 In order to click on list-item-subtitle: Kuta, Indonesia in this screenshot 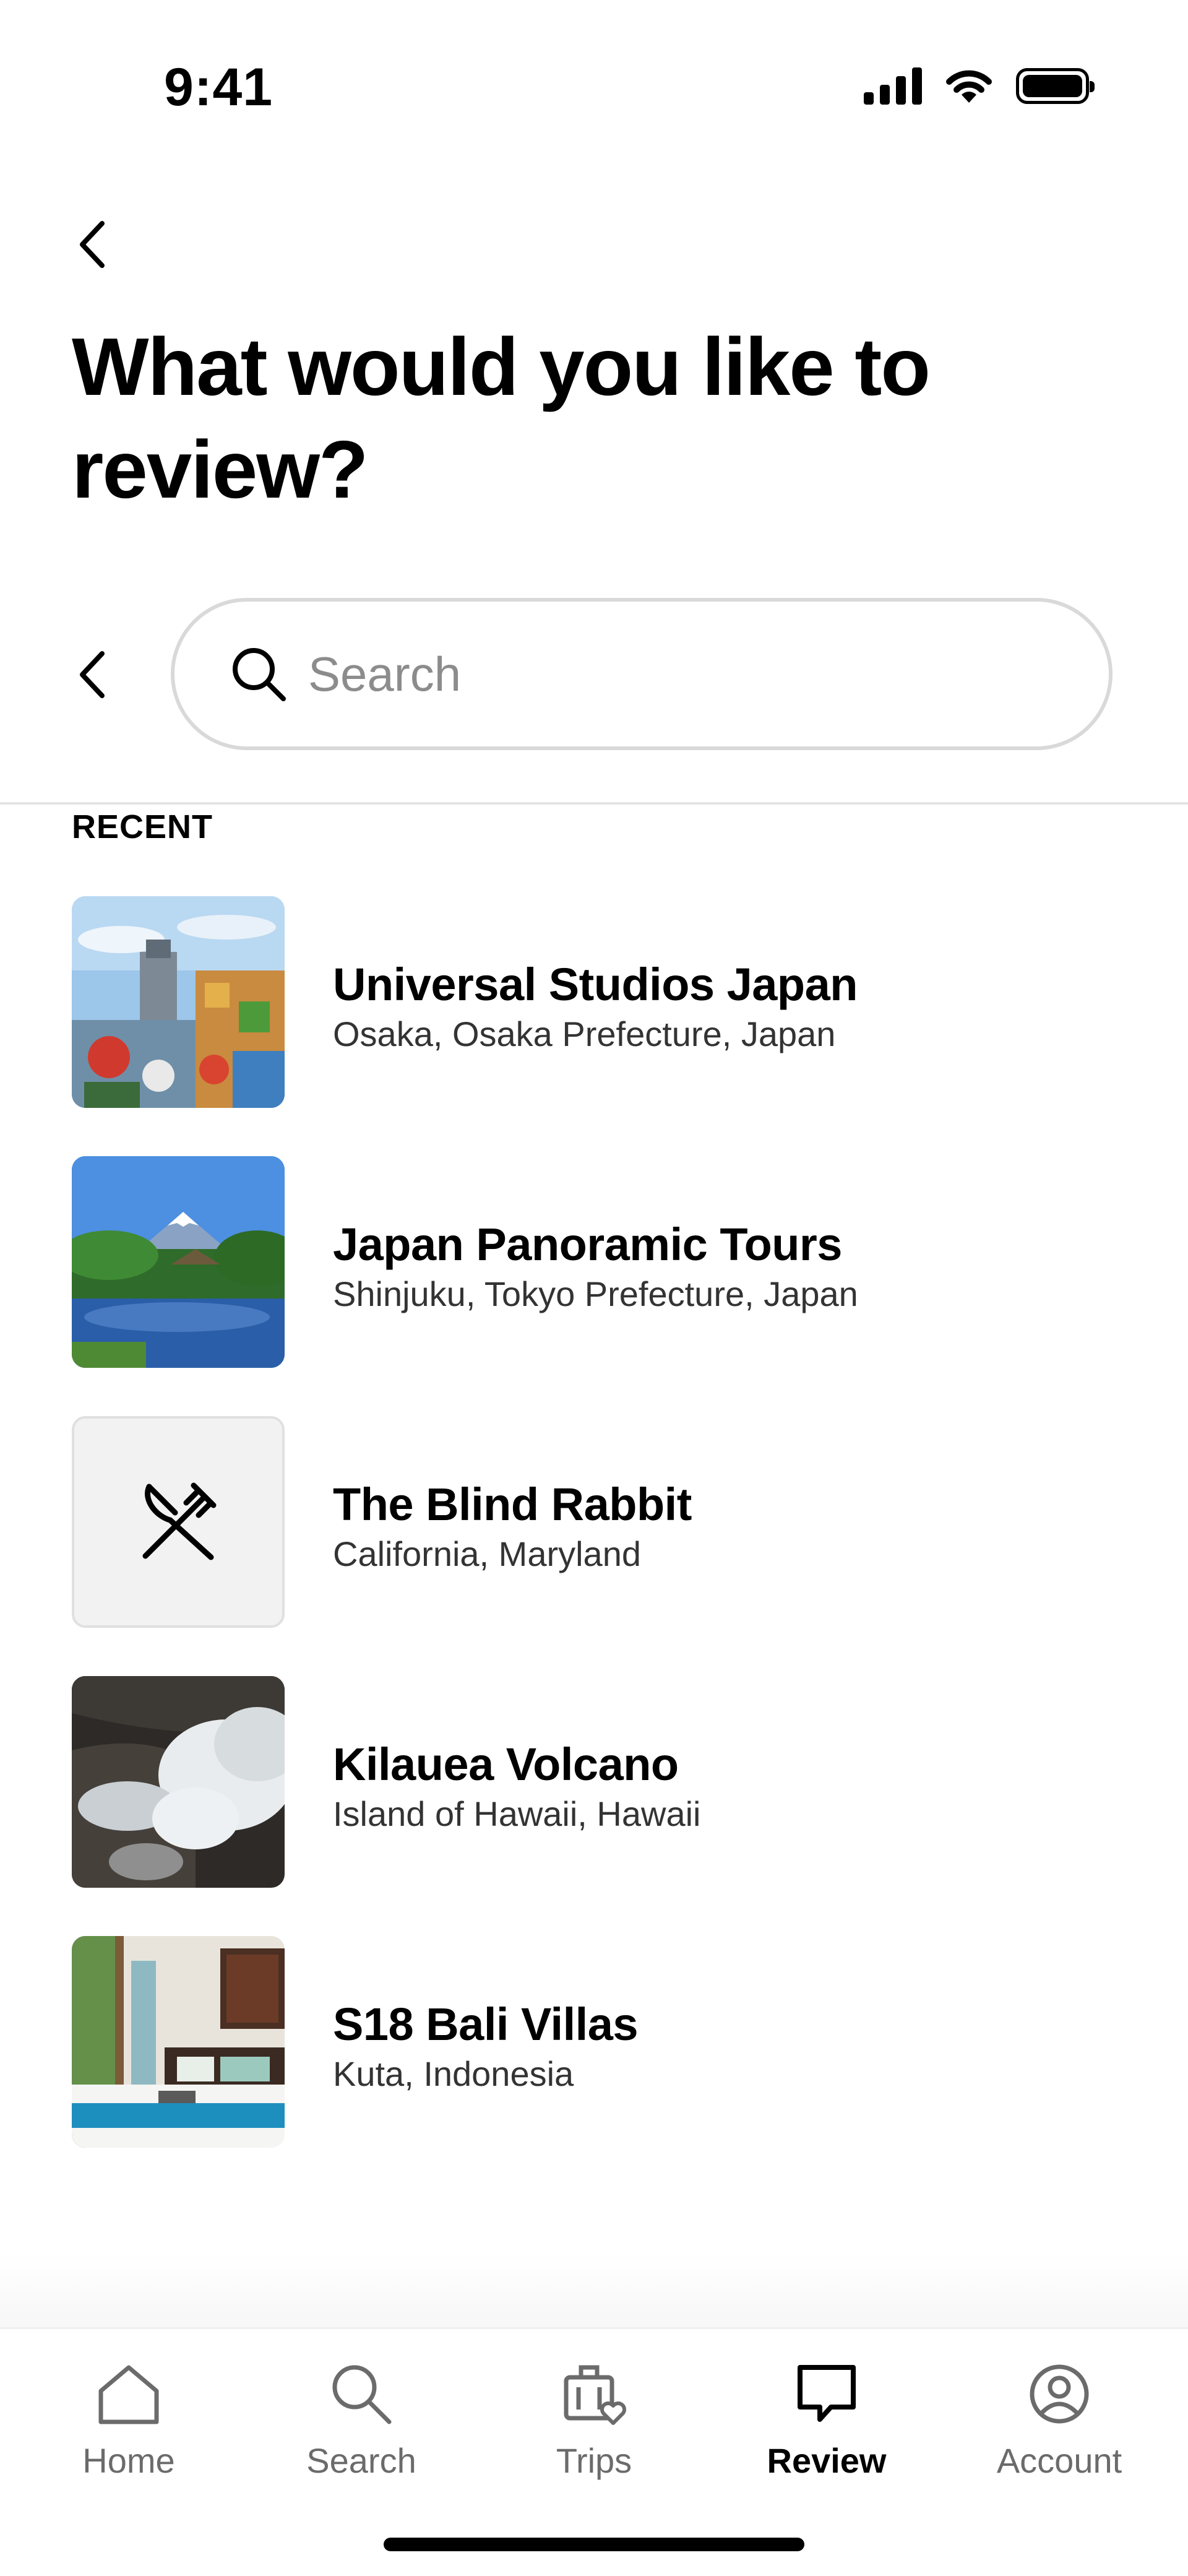, I will do `click(454, 2073)`.